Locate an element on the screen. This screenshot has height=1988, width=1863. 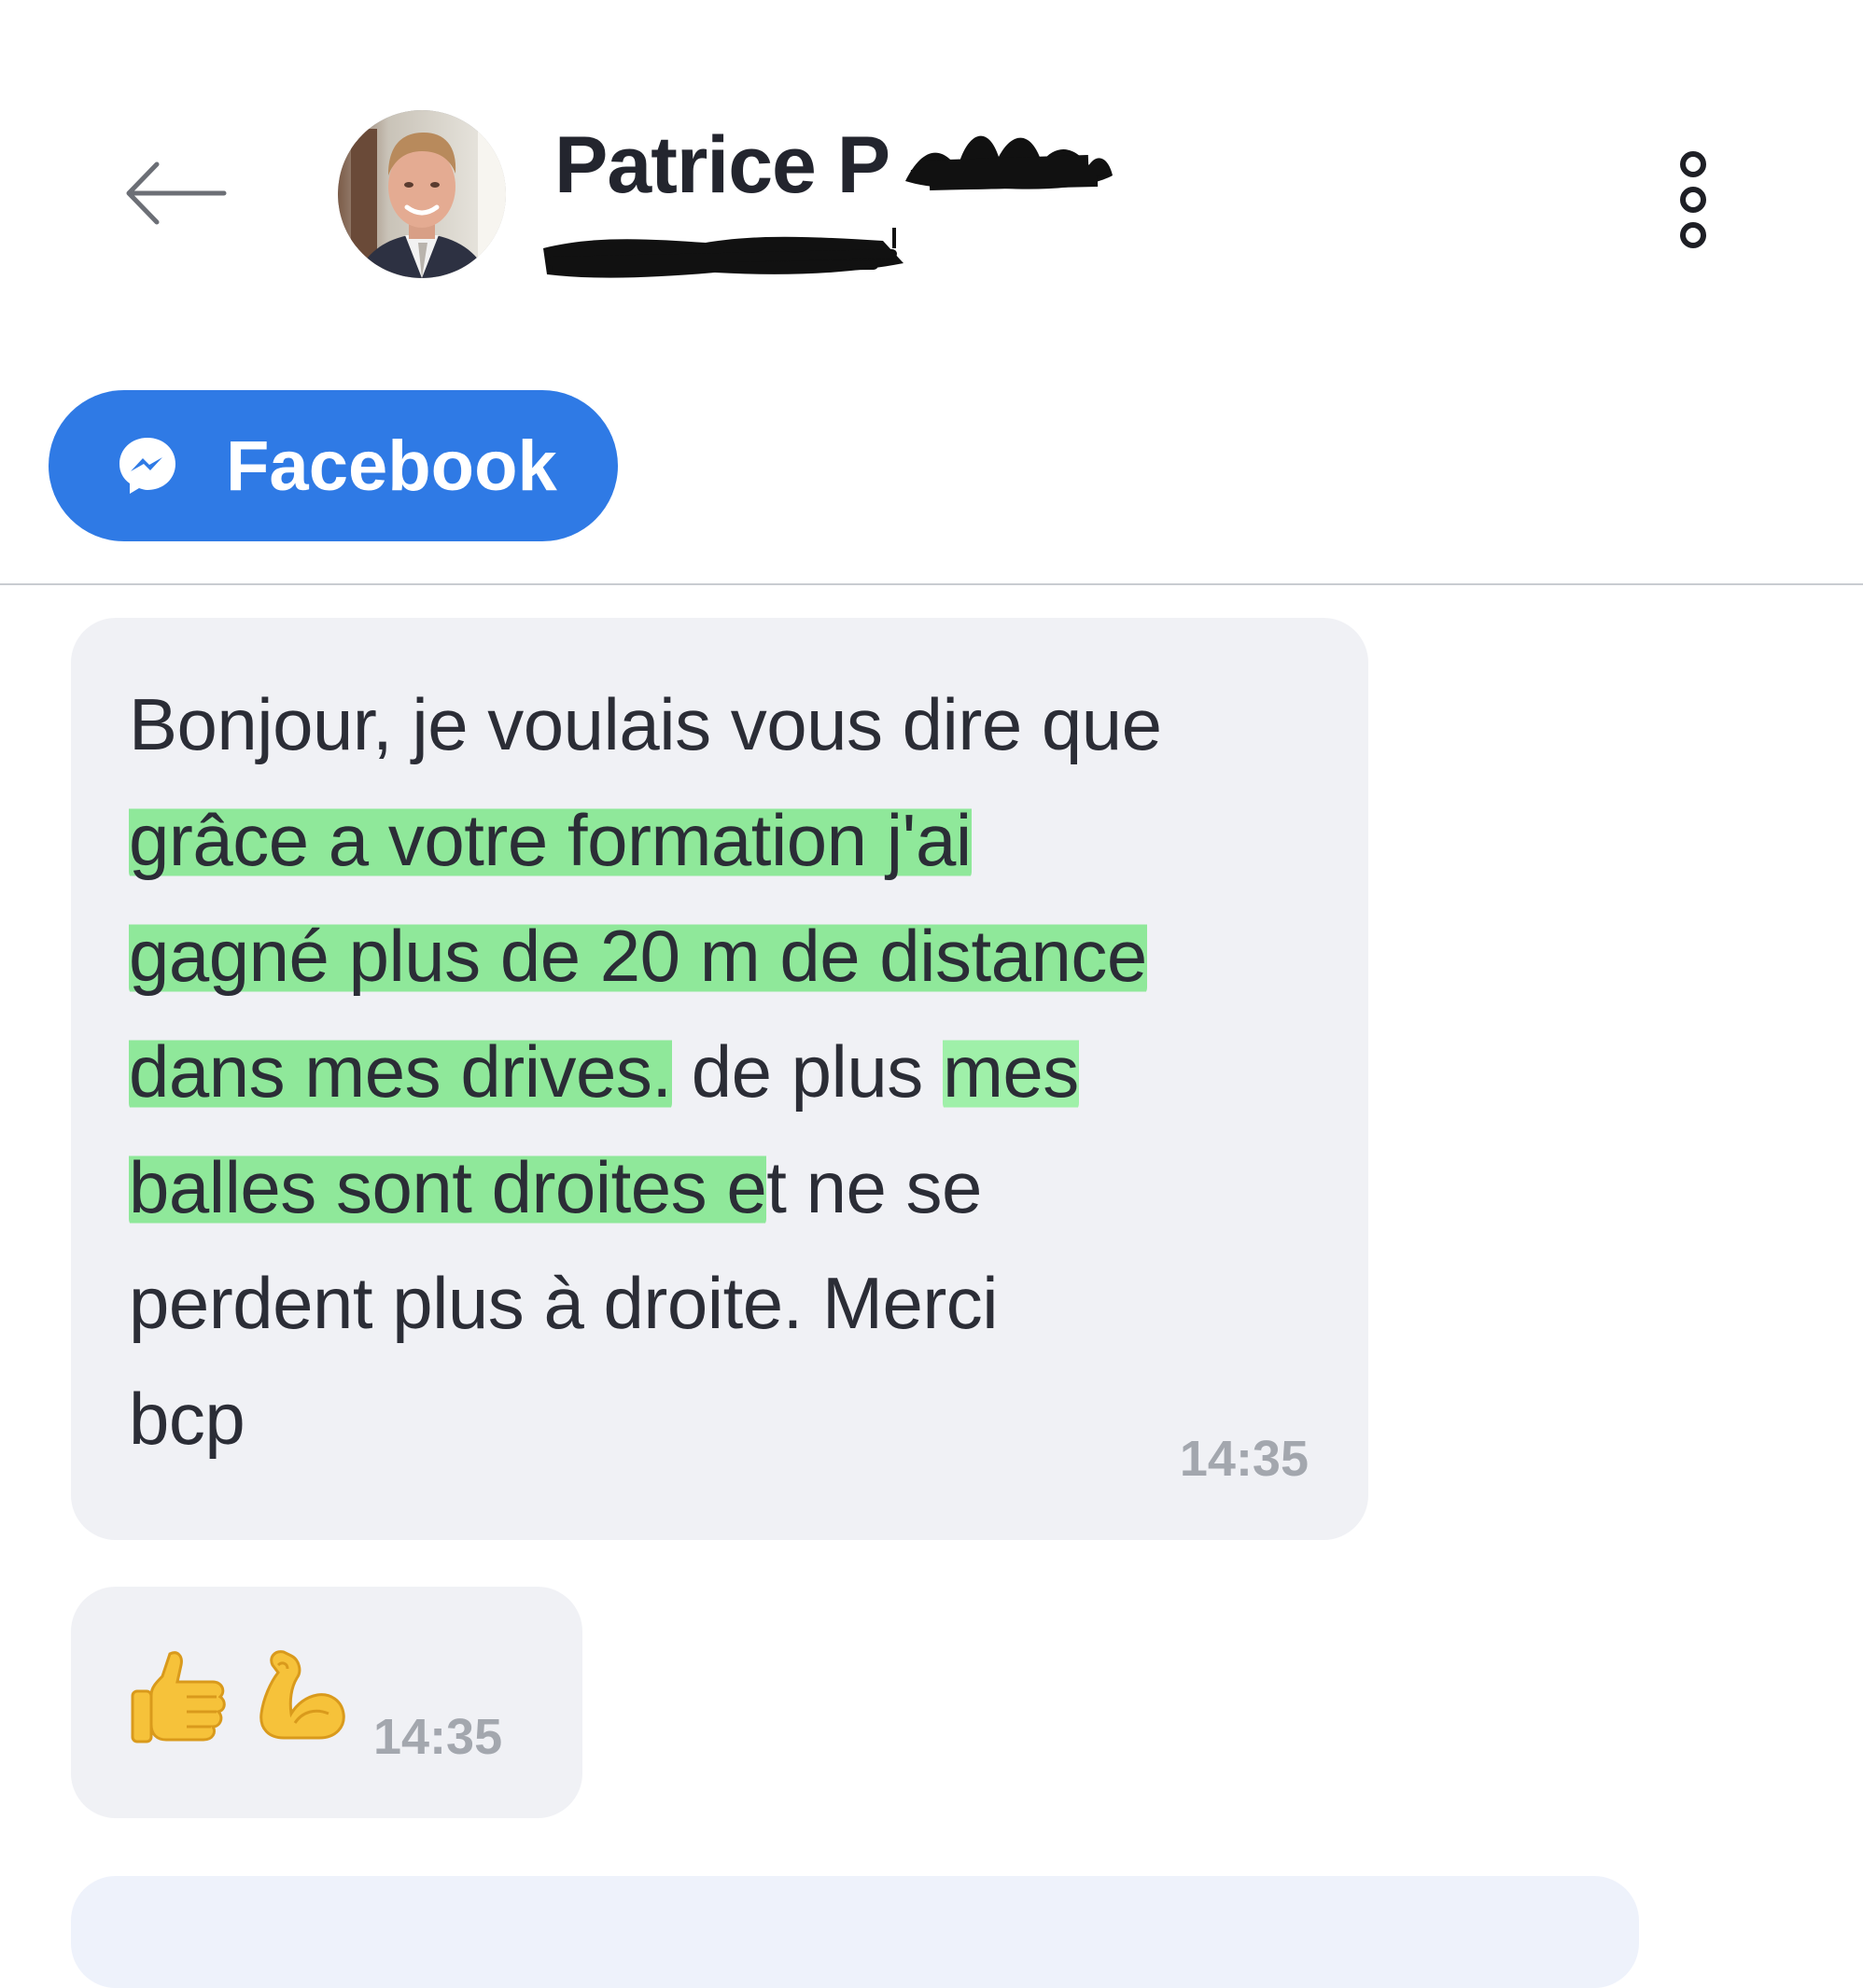
message-text: t ne se is located at coordinates (874, 1187).